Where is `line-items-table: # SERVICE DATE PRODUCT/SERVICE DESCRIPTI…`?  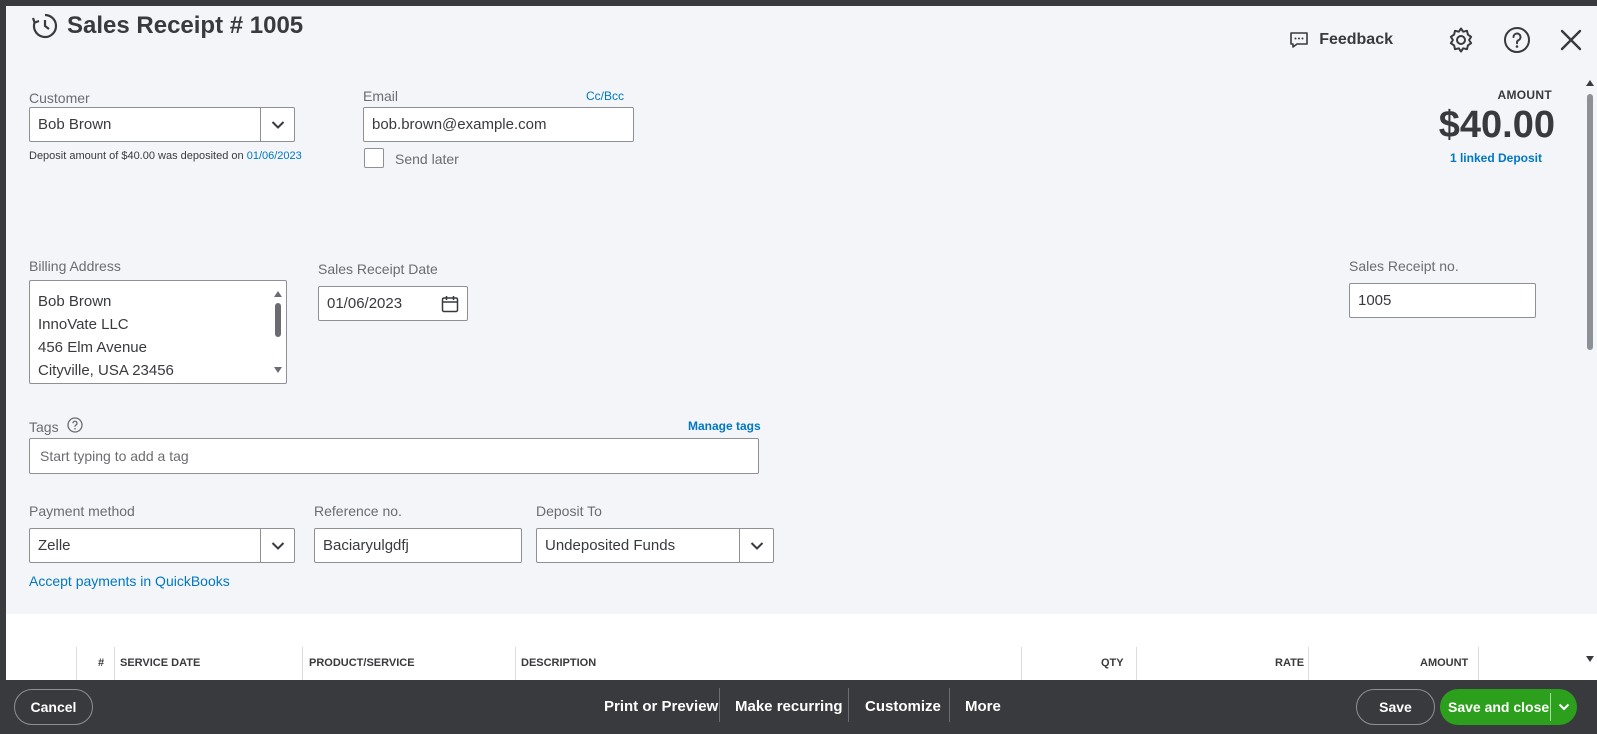 line-items-table: # SERVICE DATE PRODUCT/SERVICE DESCRIPTI… is located at coordinates (801, 647).